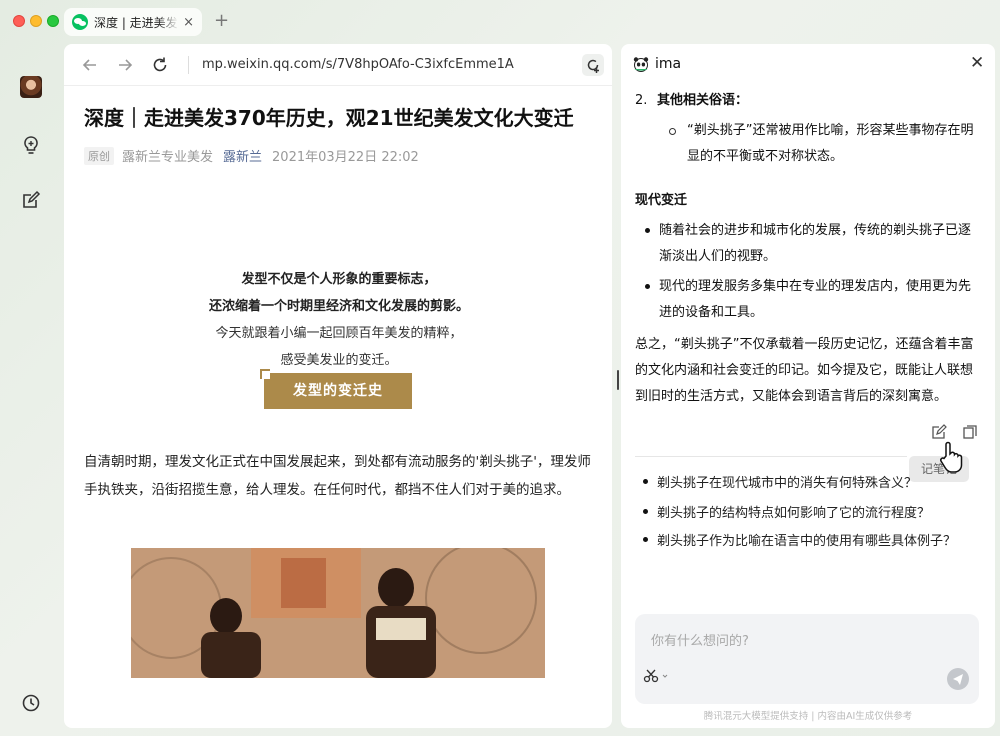 Image resolution: width=1000 pixels, height=736 pixels. I want to click on scissors-icon, so click(656, 676).